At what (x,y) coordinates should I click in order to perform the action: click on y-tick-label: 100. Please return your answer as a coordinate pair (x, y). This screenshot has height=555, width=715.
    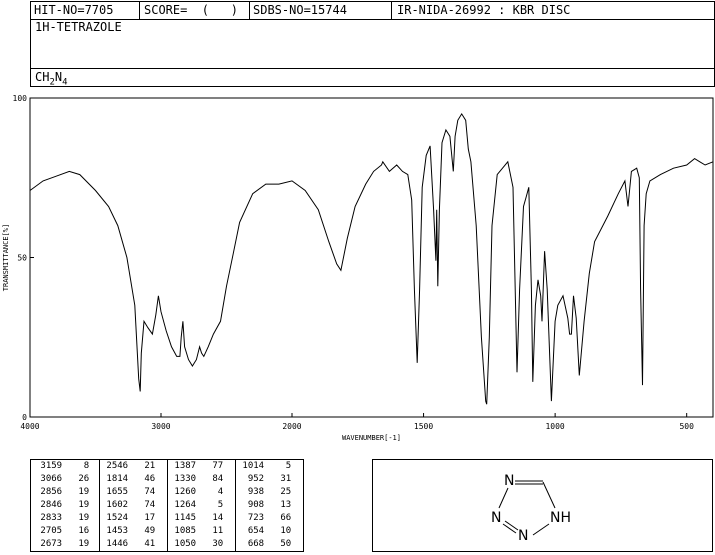
    Looking at the image, I should click on (20, 98).